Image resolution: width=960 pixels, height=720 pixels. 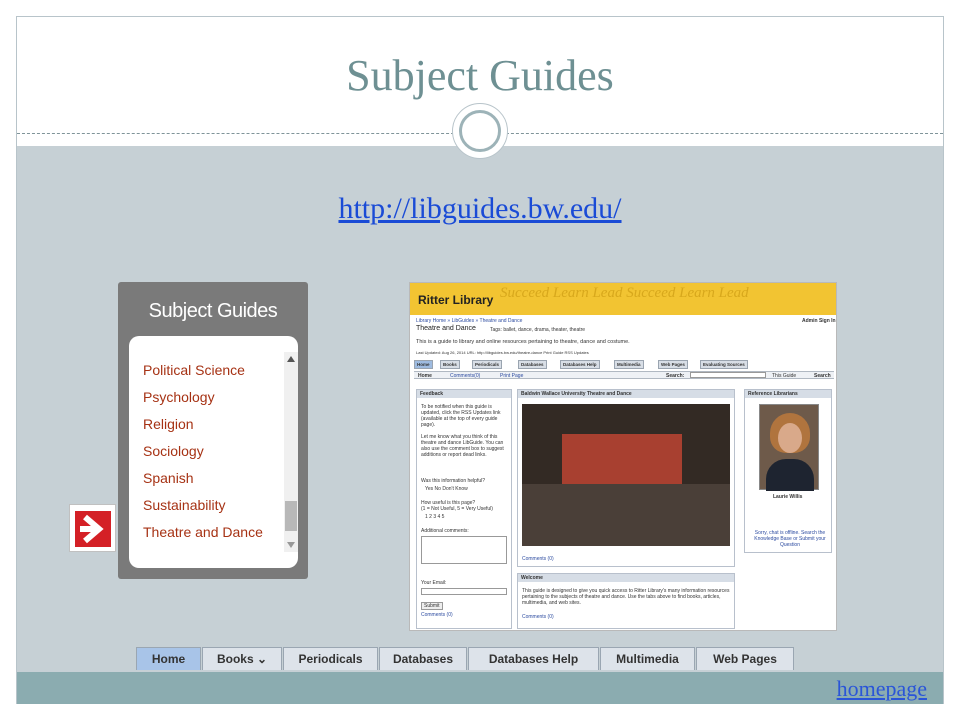 I want to click on pointer-arrow-box, so click(x=92, y=528).